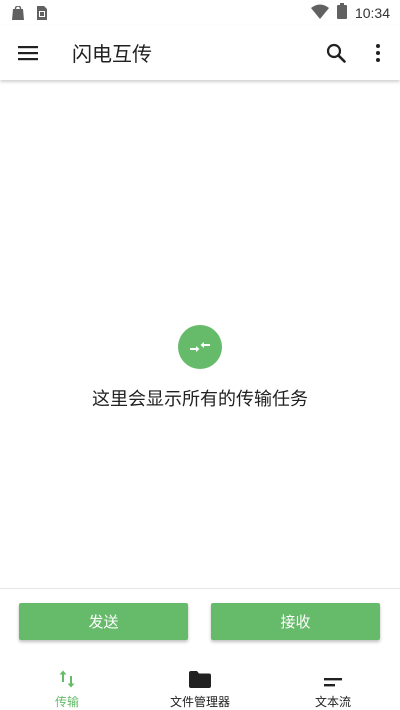  Describe the element at coordinates (372, 13) in the screenshot. I see `status-time: 10:34` at that location.